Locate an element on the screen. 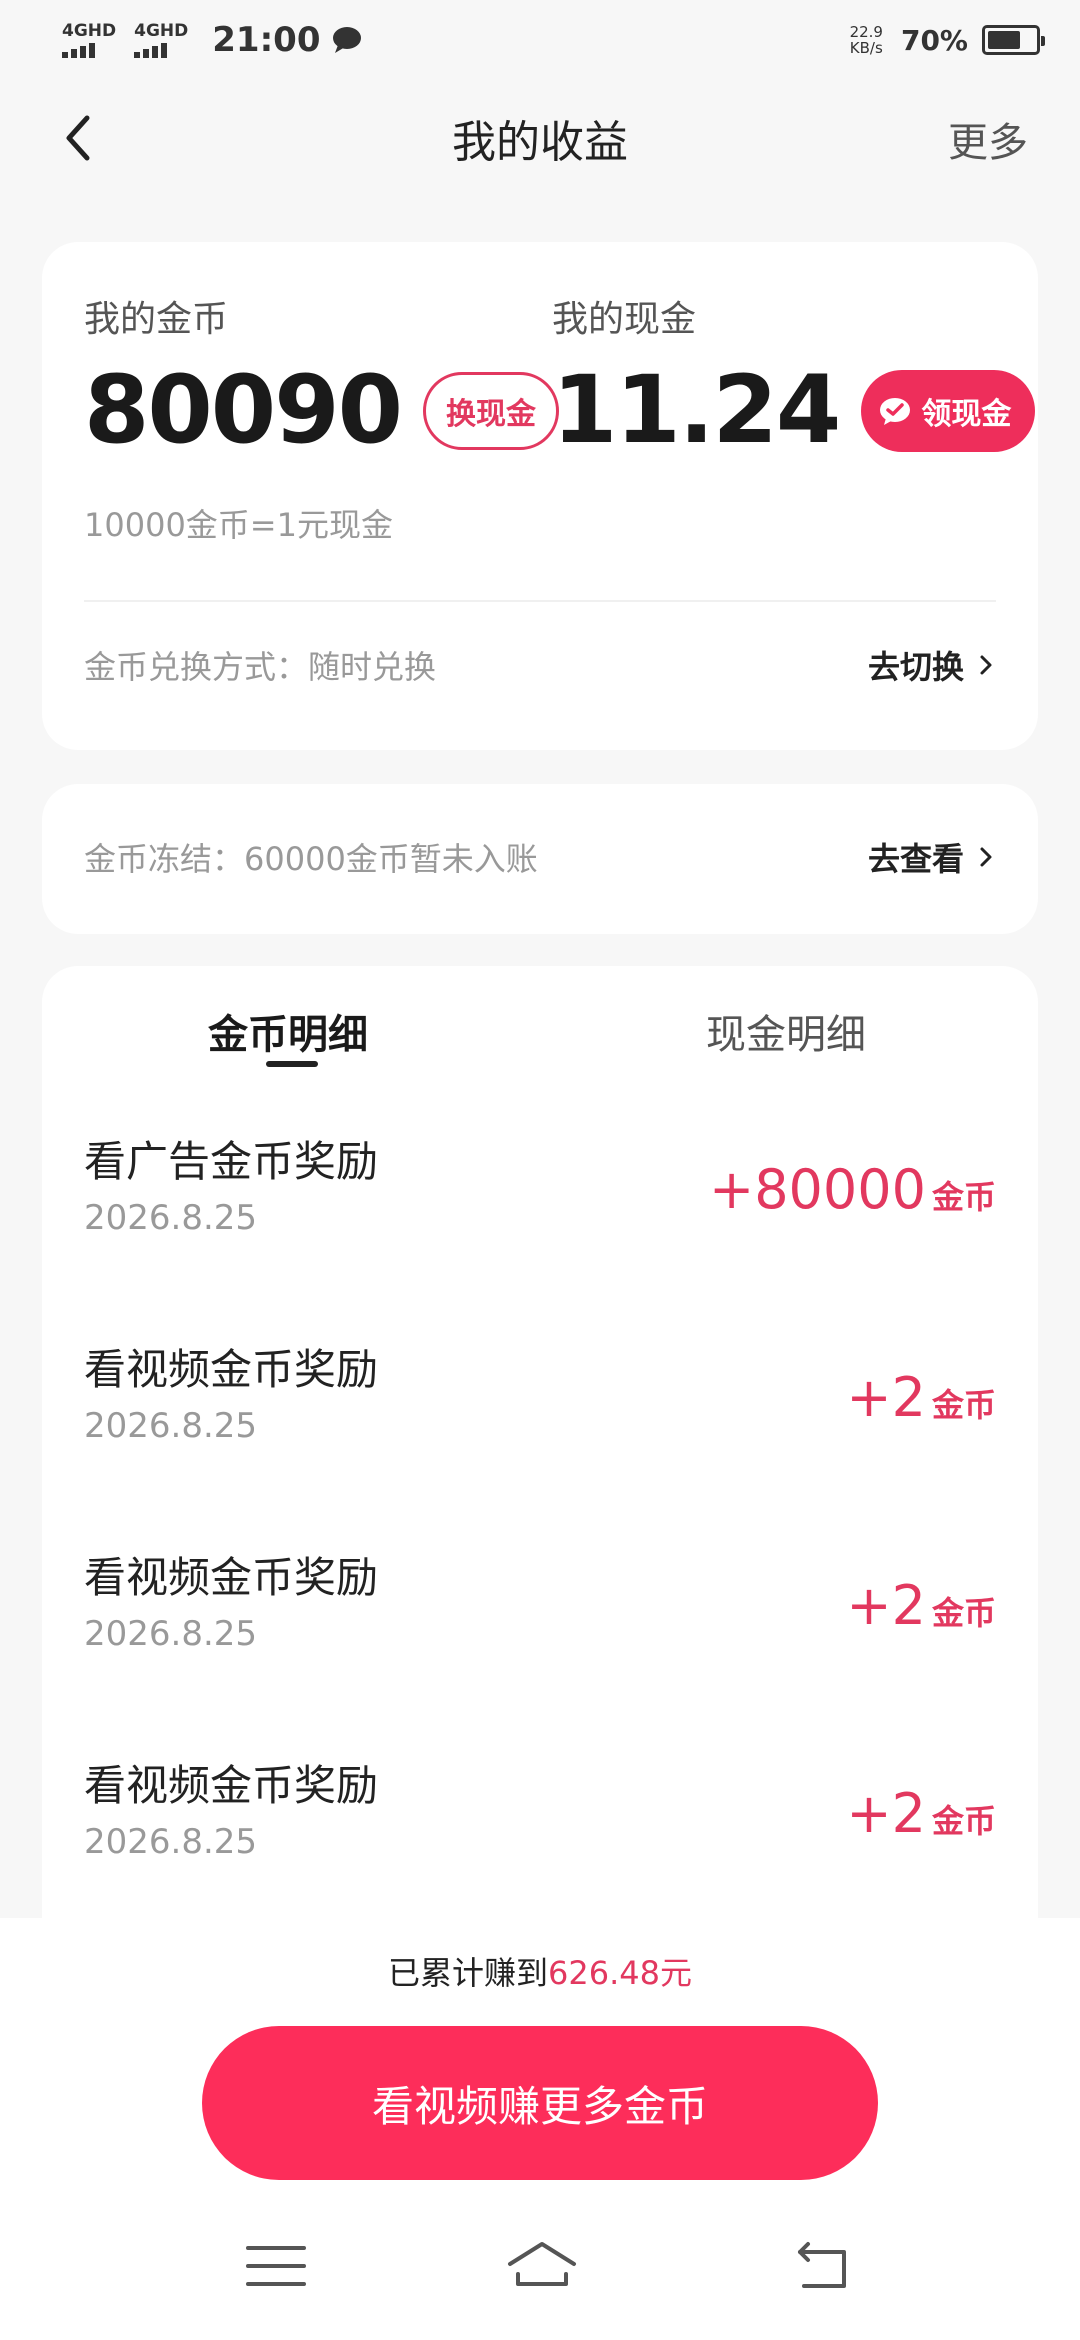 This screenshot has width=1080, height=2340. page-title: 我的收益 is located at coordinates (540, 142).